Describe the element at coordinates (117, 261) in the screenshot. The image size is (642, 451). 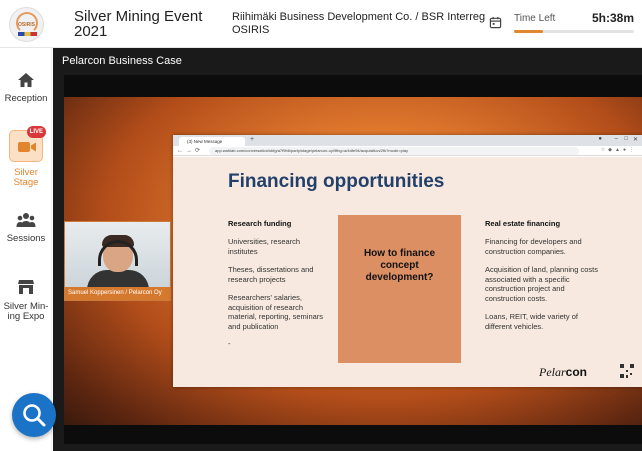
I see `speaker-camera: Samuel Koppersinen / Pelarcon Oy` at that location.